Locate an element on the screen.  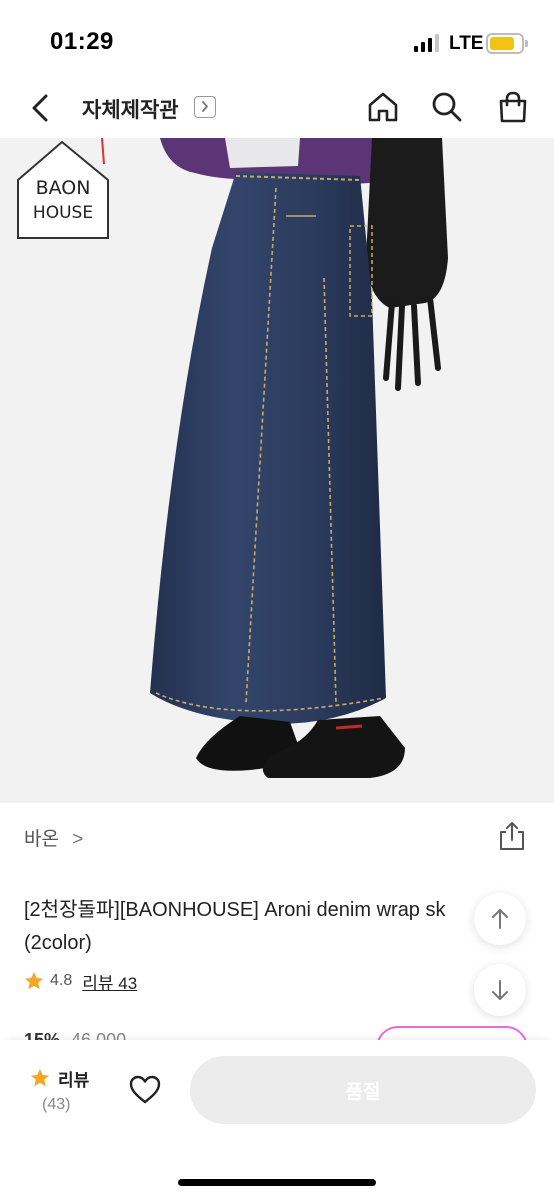
status-time: 01:29 is located at coordinates (82, 41).